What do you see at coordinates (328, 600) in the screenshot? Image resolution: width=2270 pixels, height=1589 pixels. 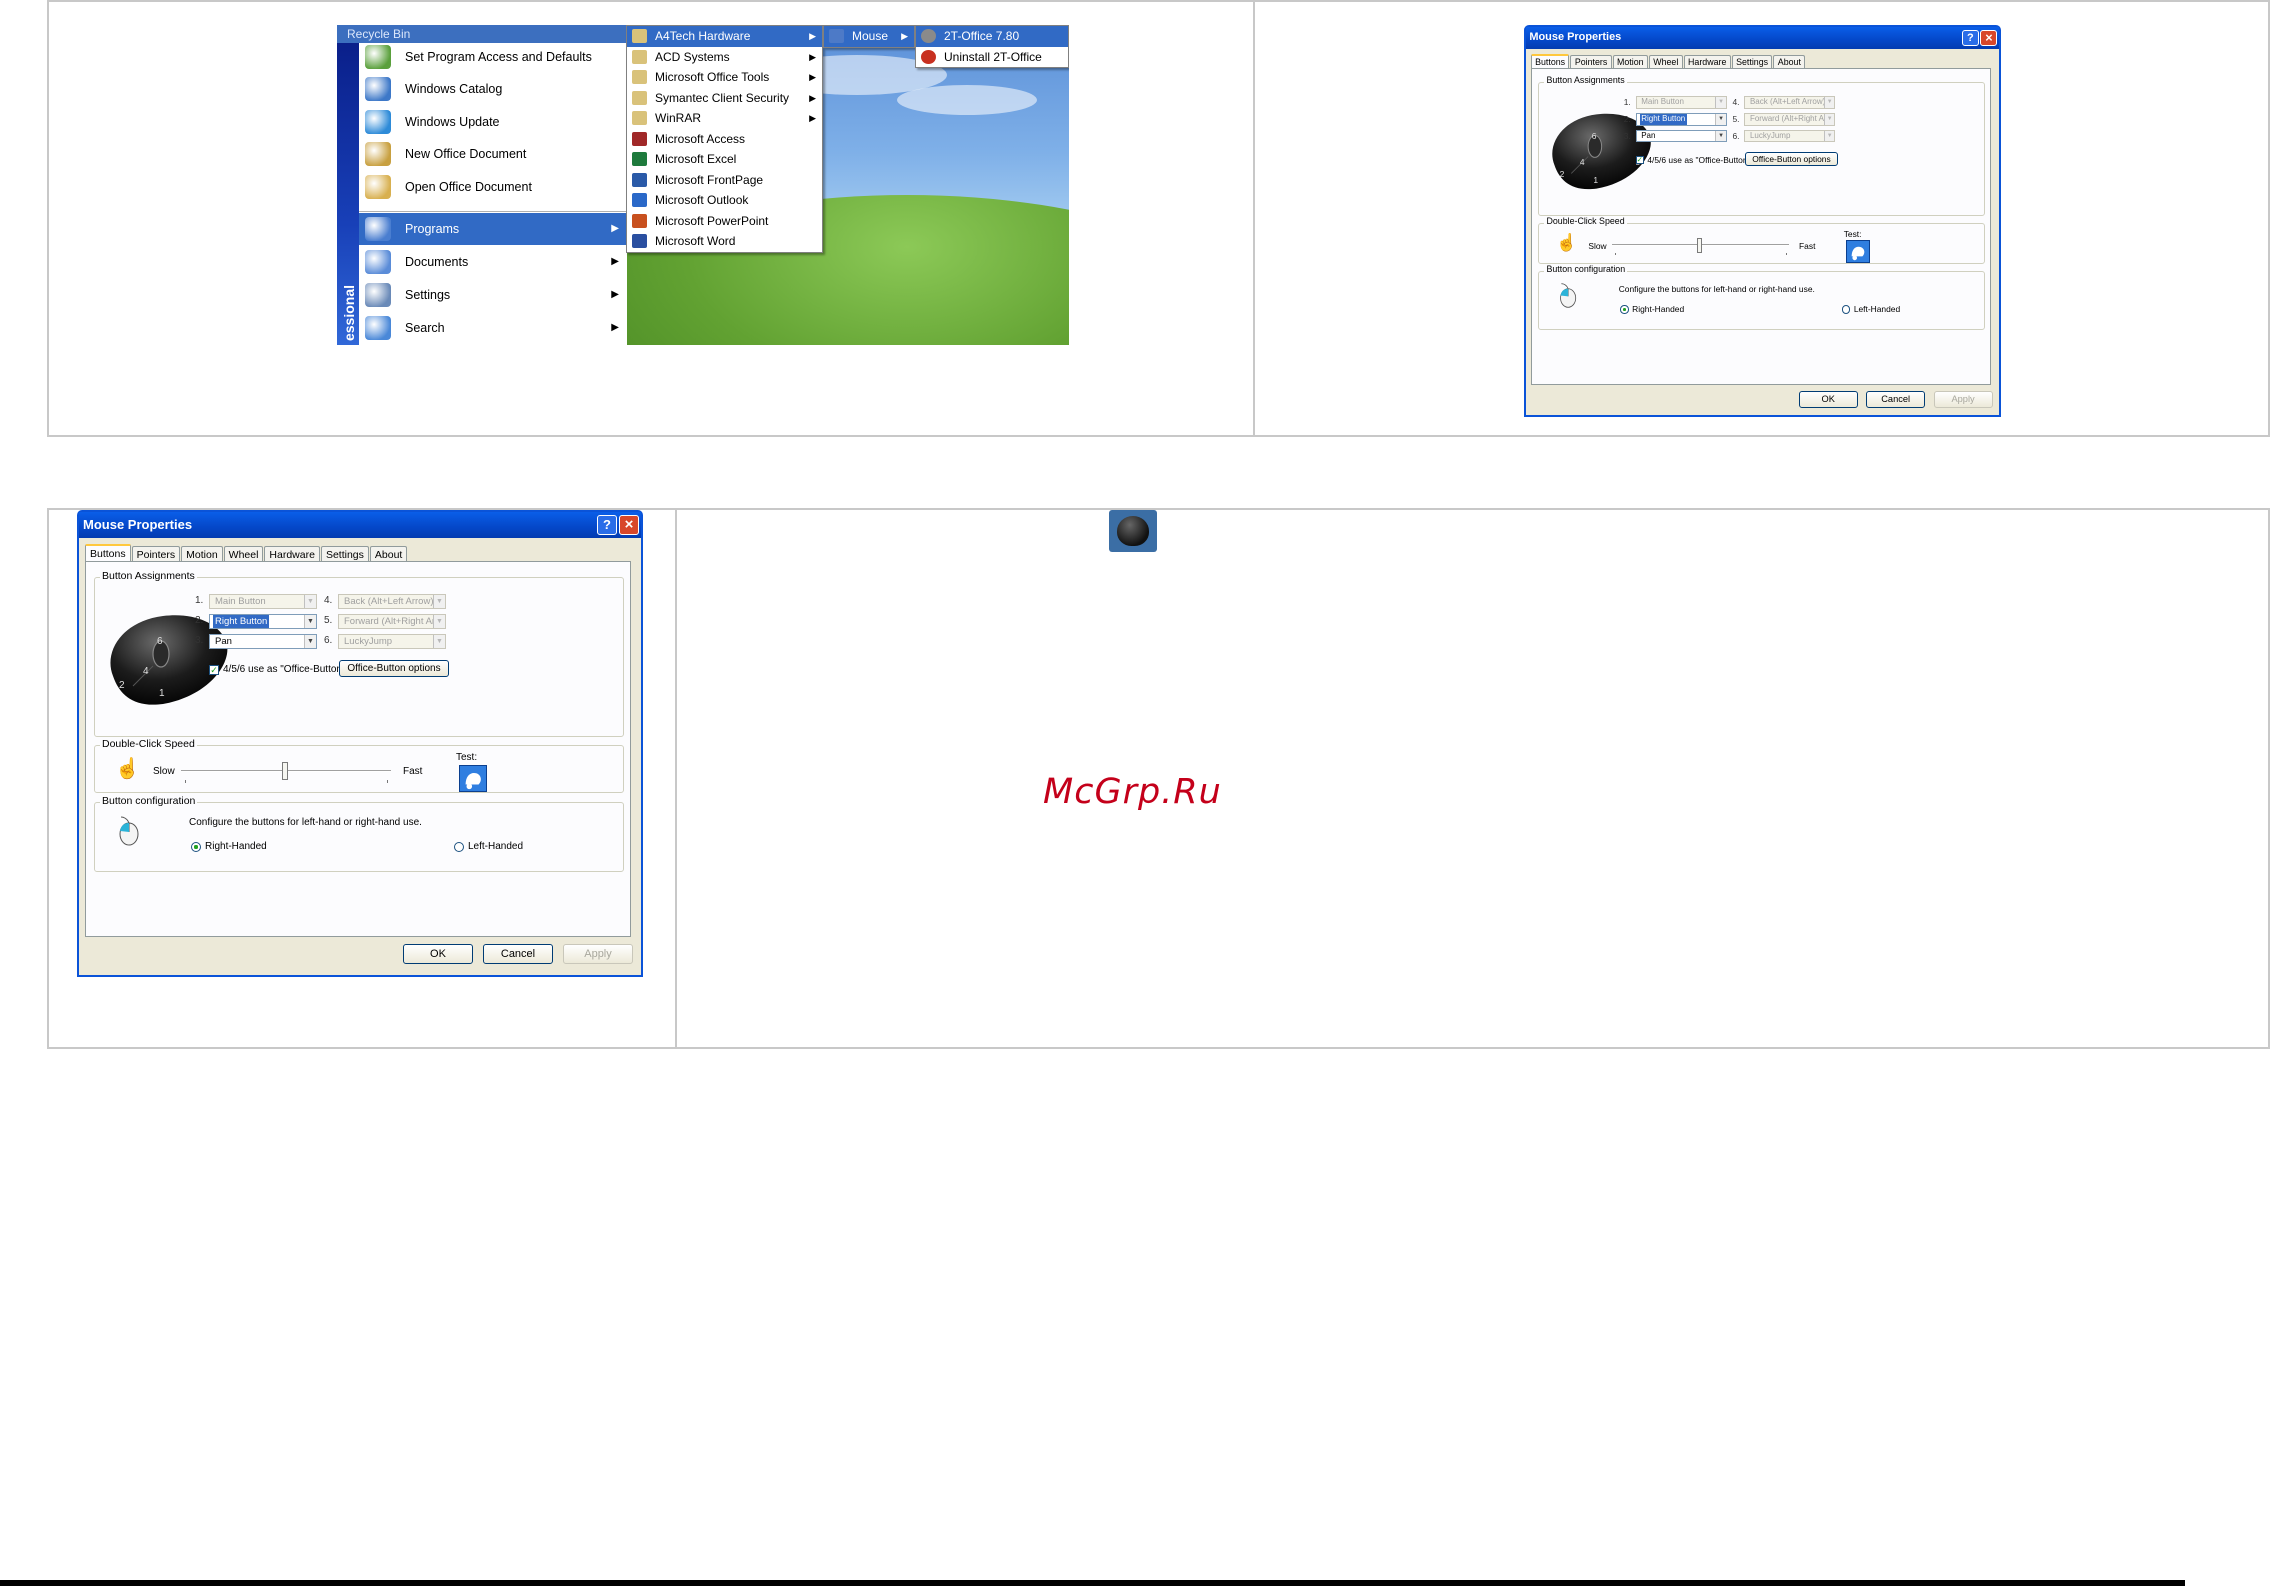 I see `assignment-number: 4.` at bounding box center [328, 600].